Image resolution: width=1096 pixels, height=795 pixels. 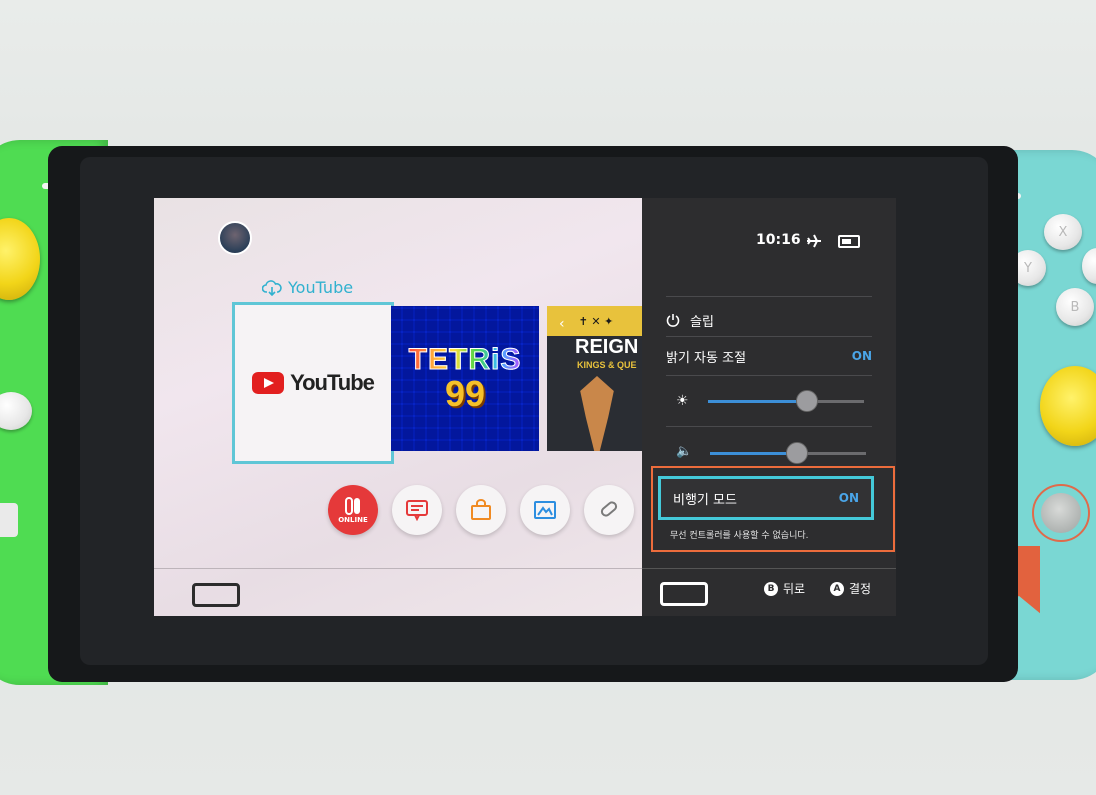 I want to click on album-button, so click(x=545, y=510).